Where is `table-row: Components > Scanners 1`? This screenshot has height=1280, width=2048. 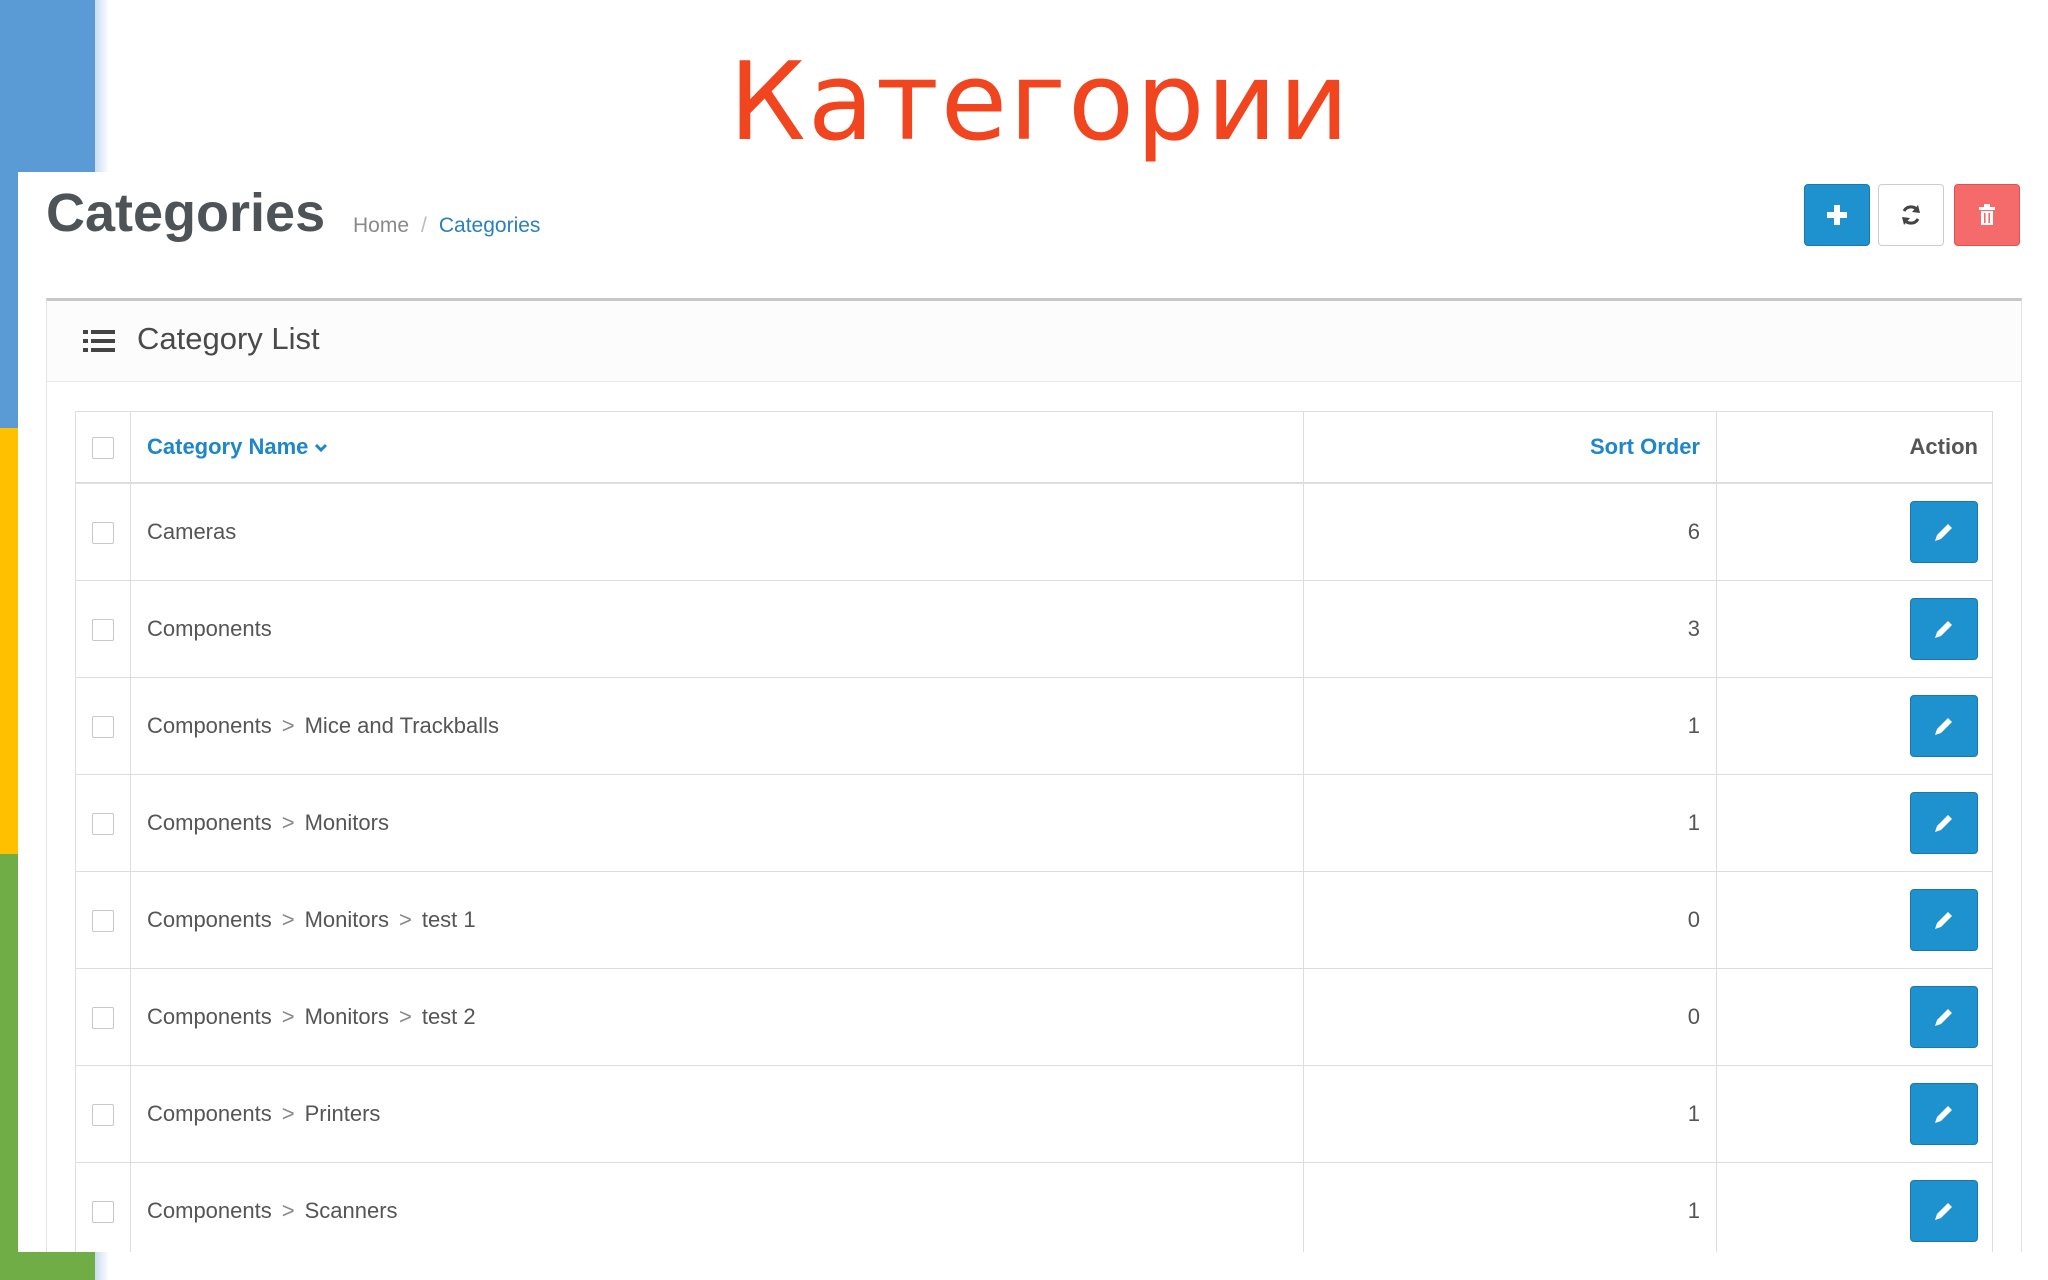 table-row: Components > Scanners 1 is located at coordinates (1034, 1207).